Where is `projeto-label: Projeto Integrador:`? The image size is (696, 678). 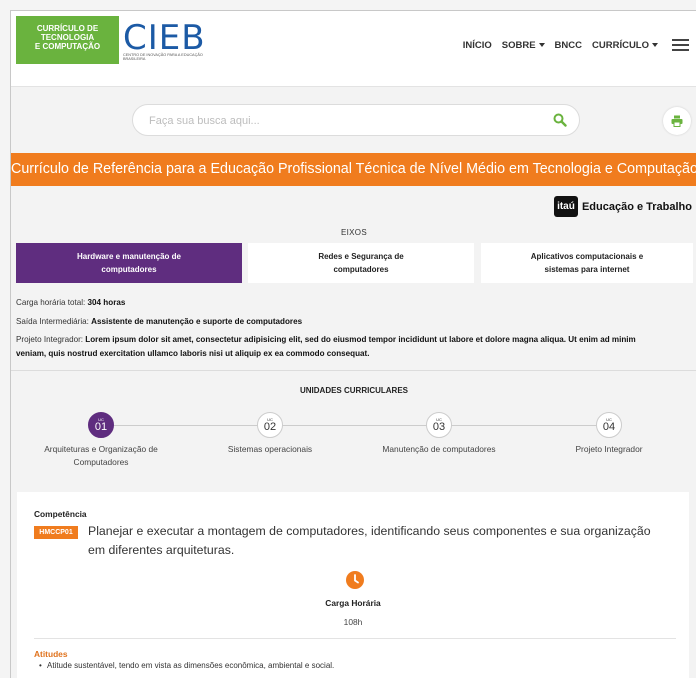
projeto-label: Projeto Integrador: is located at coordinates (51, 339).